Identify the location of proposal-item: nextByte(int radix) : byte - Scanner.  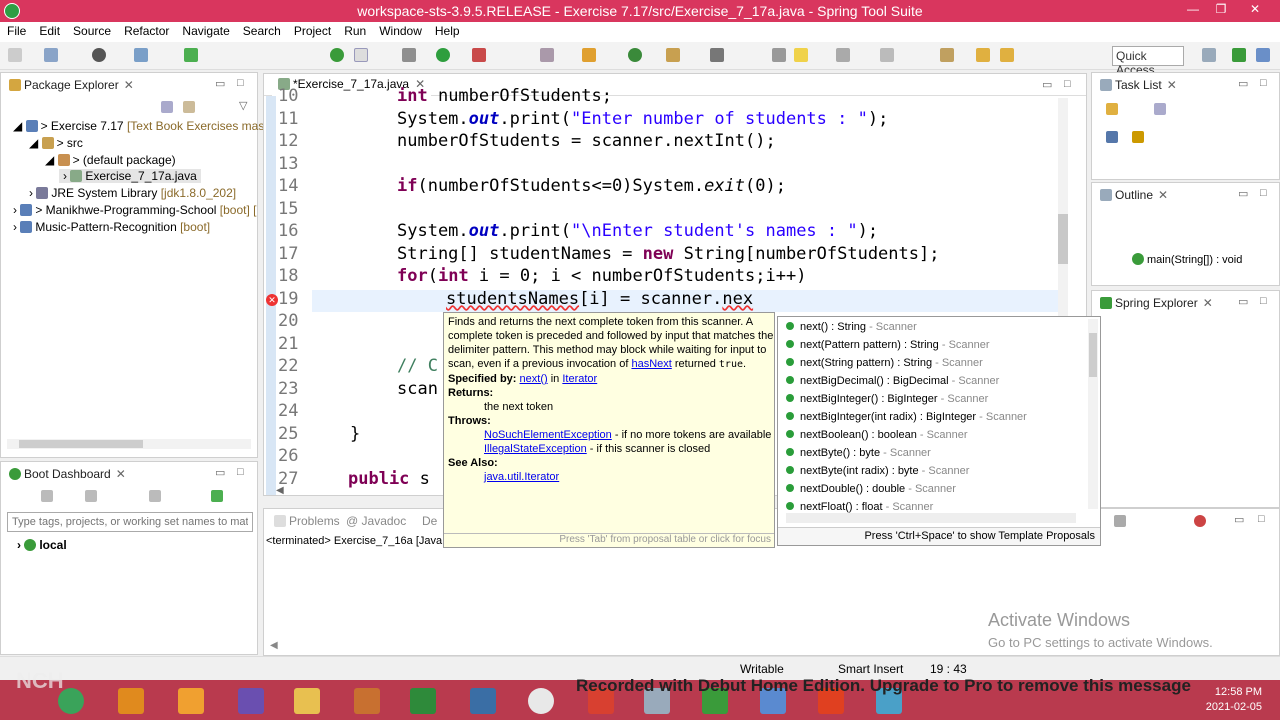
(877, 471).